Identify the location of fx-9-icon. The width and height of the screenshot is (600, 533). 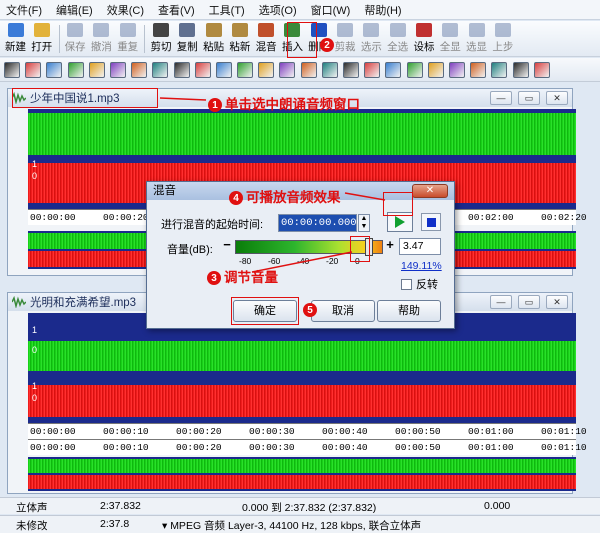
(202, 69).